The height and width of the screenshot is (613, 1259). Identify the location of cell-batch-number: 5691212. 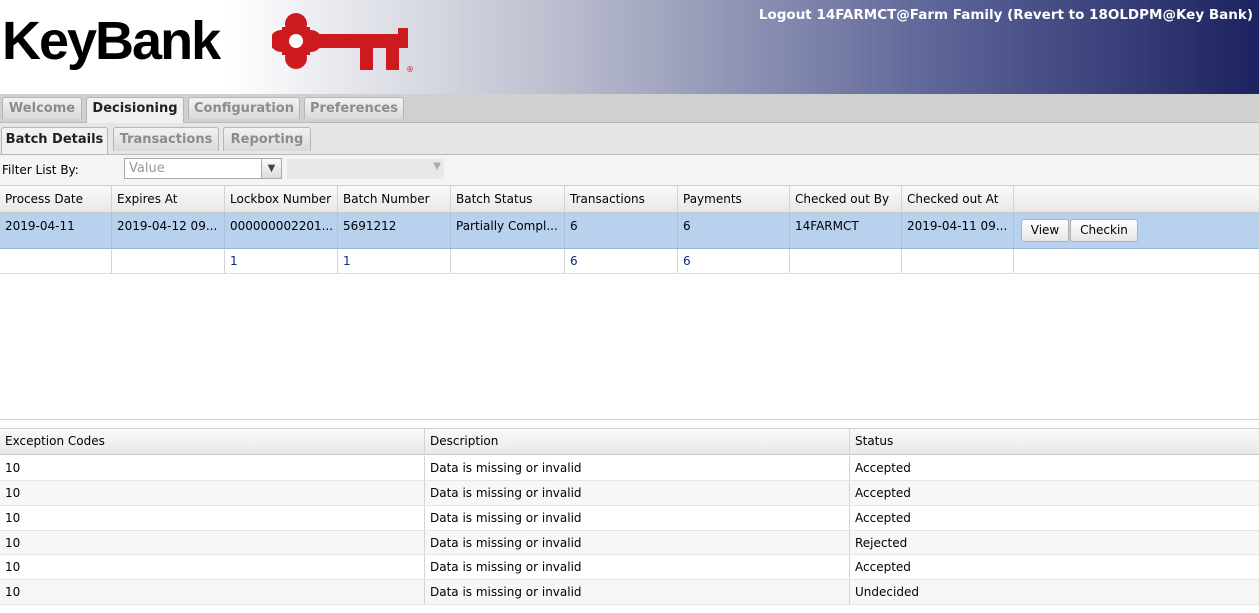
(394, 230).